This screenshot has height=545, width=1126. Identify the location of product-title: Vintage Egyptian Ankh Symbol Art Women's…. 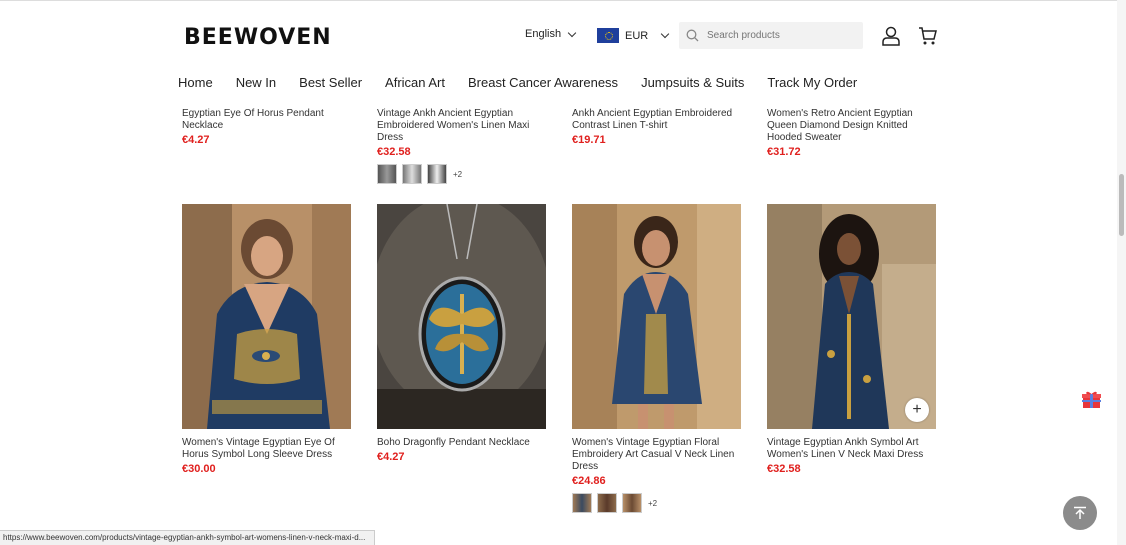
(852, 449).